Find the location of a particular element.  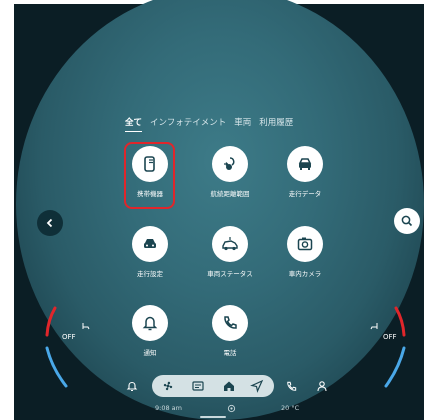

right-cold-arc is located at coordinates (395, 367).